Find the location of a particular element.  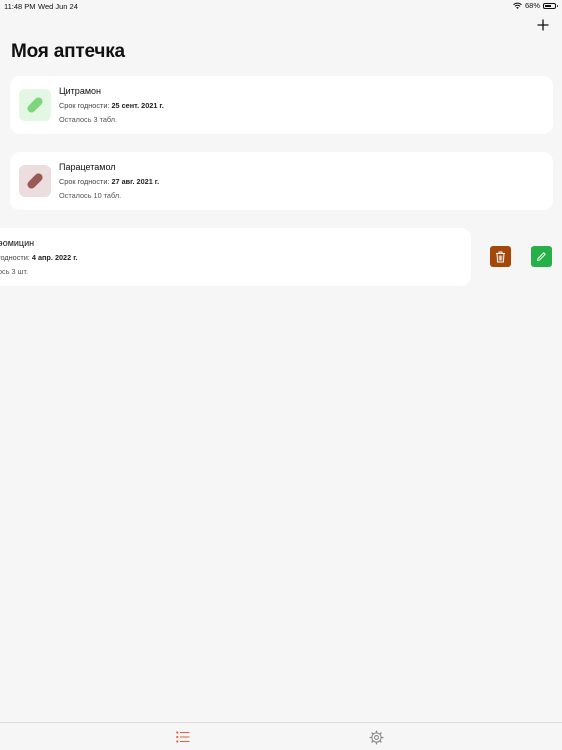

medicine-name: Цитрамон is located at coordinates (80, 91).